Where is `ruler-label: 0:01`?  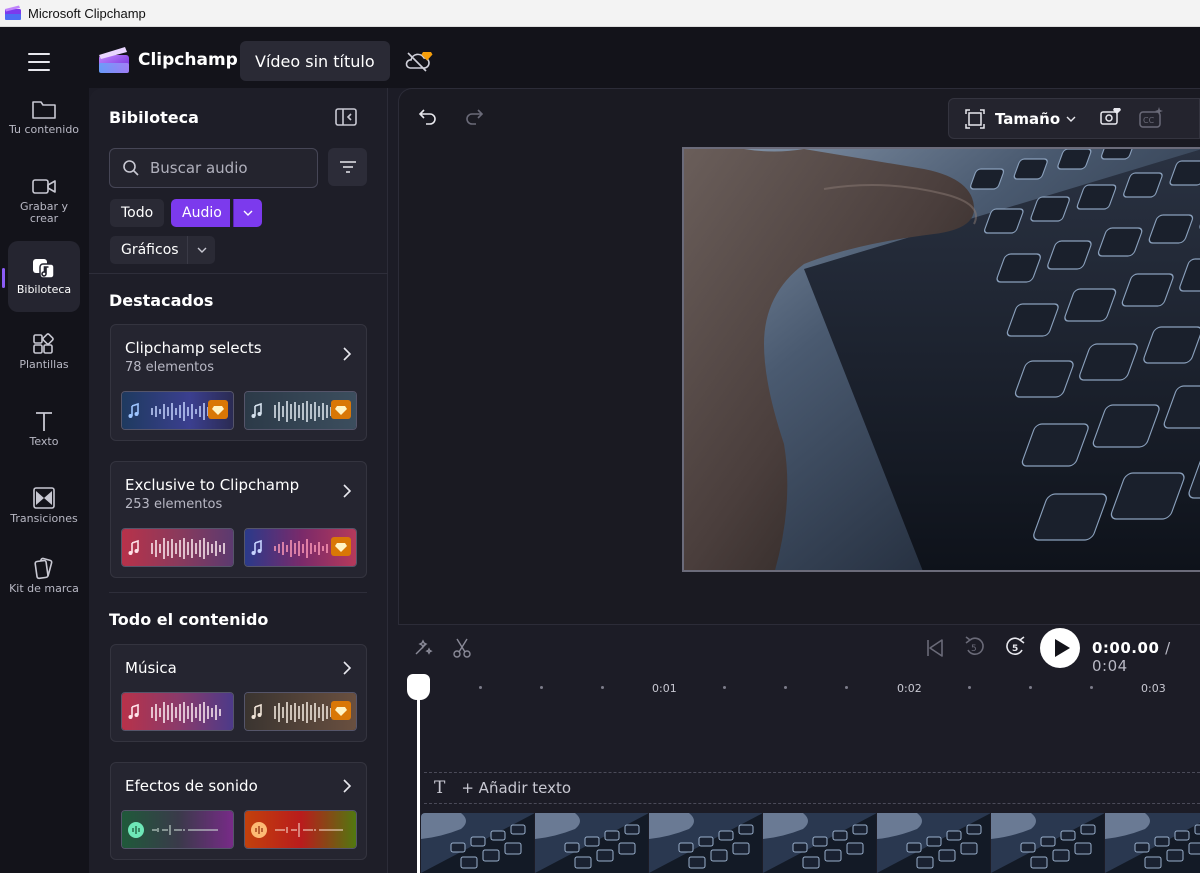 ruler-label: 0:01 is located at coordinates (664, 688).